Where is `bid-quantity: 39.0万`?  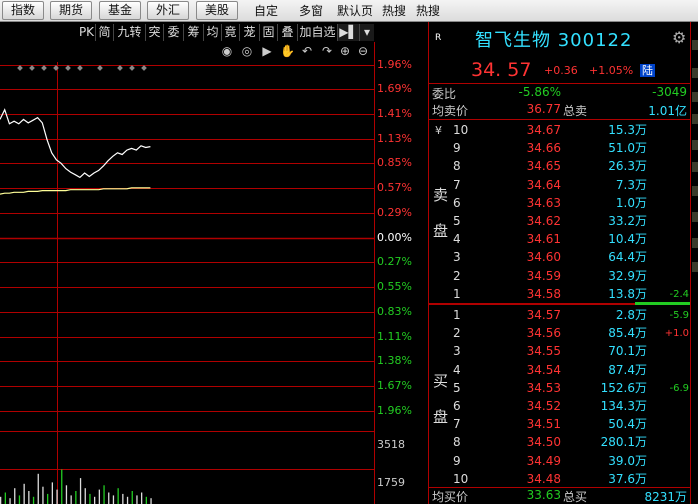 bid-quantity: 39.0万 is located at coordinates (627, 460).